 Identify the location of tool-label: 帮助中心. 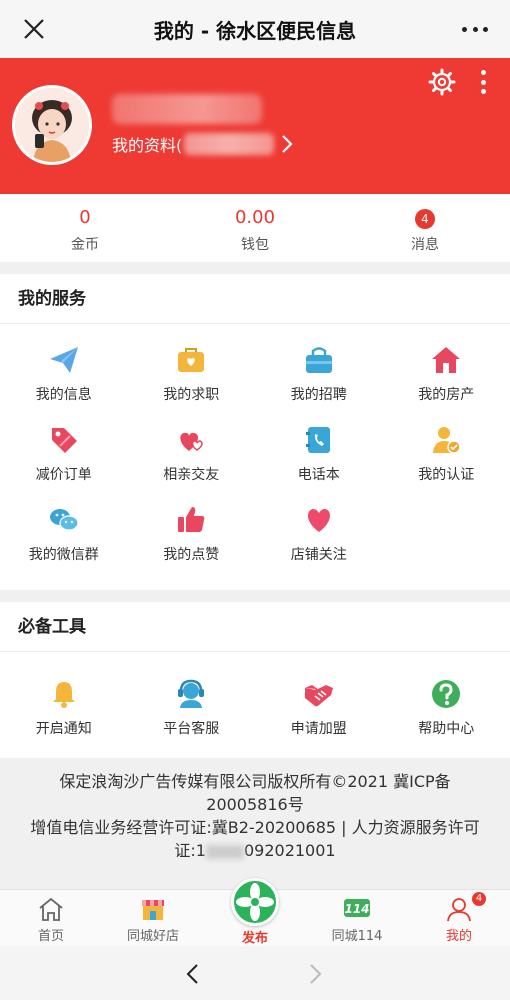
(446, 729).